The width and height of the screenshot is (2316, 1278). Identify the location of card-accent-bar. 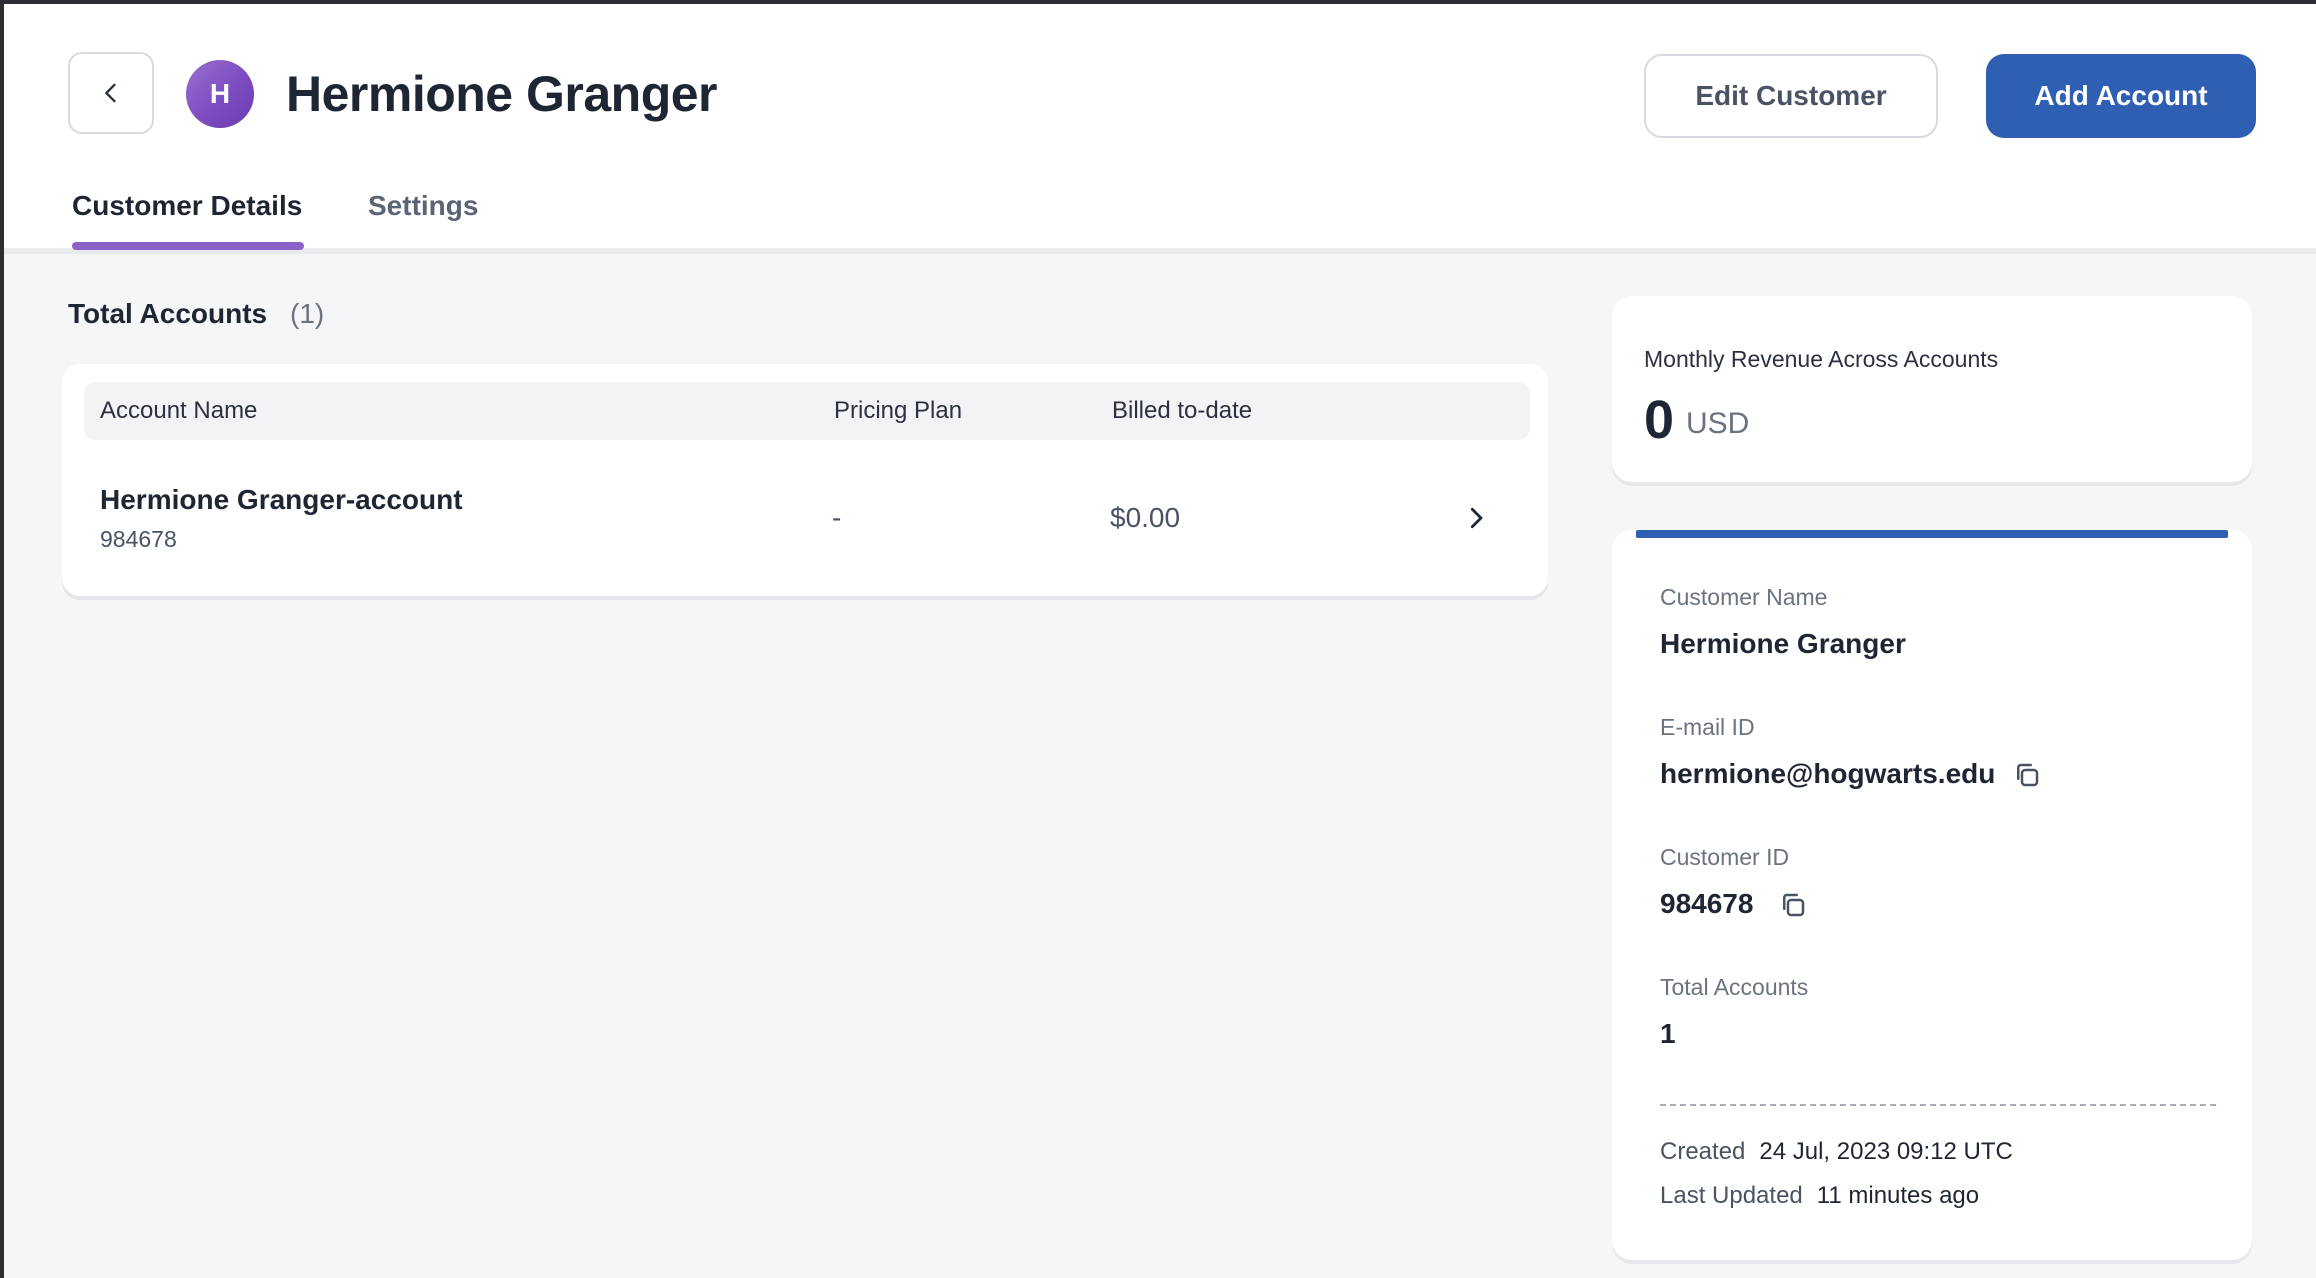
(1932, 534).